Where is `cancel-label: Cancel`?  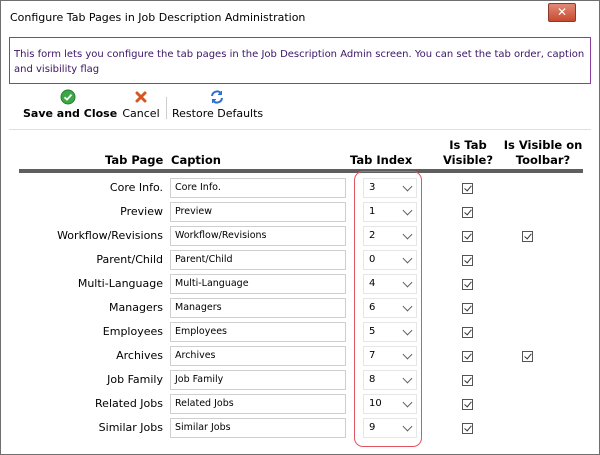
cancel-label: Cancel is located at coordinates (141, 113).